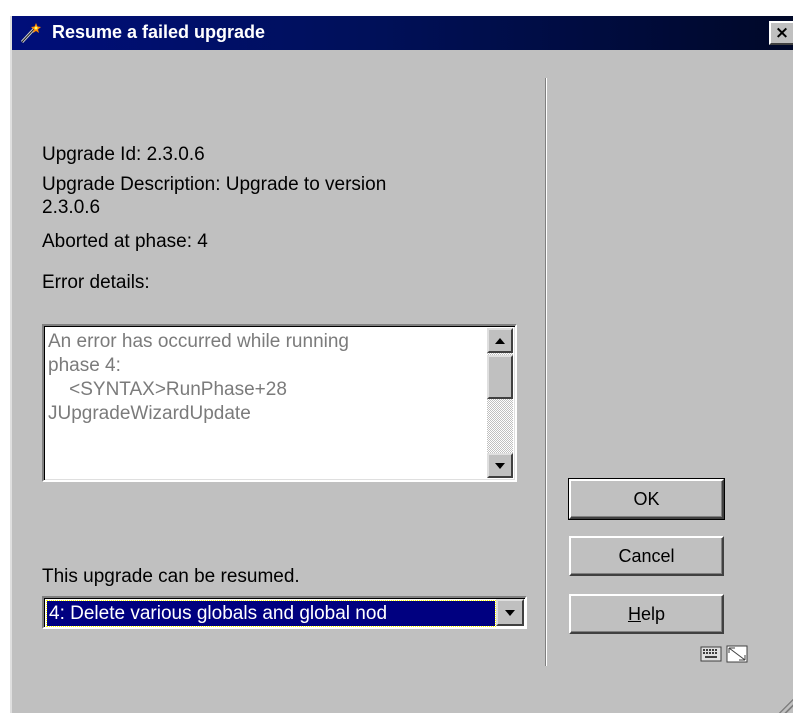 This screenshot has height=713, width=793. I want to click on cancel-button: Cancel, so click(646, 556).